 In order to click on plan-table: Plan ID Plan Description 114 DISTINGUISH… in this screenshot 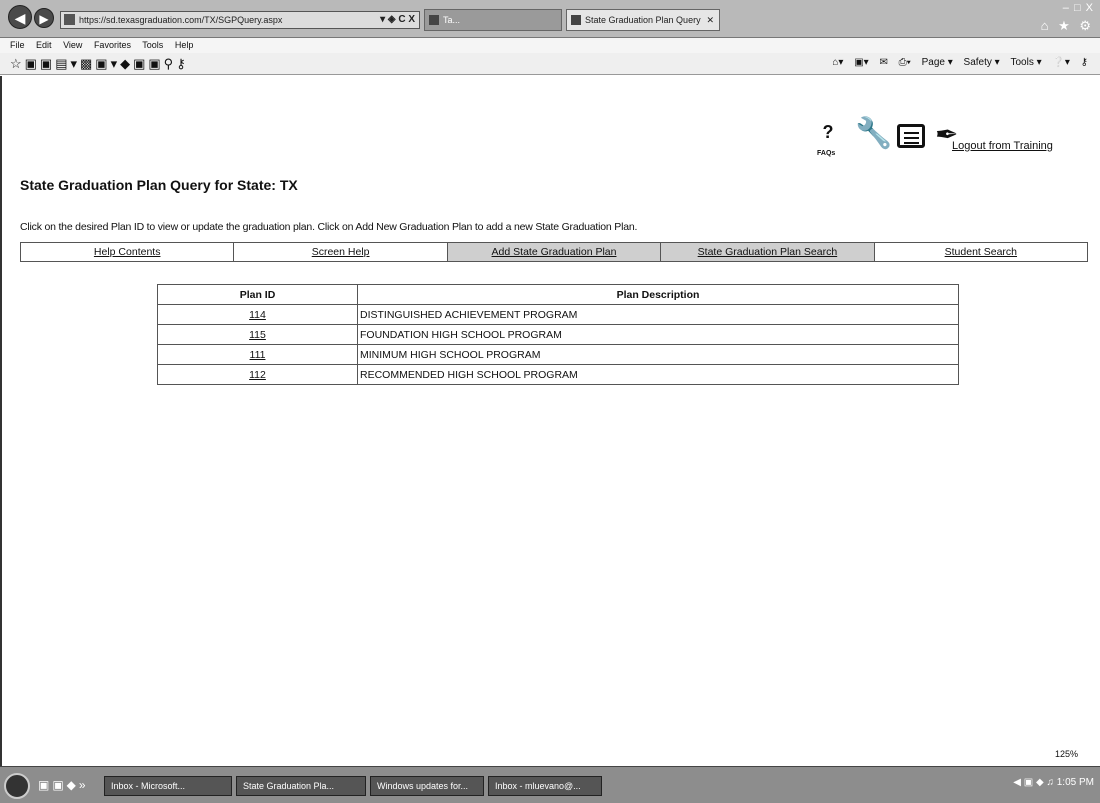, I will do `click(558, 334)`.